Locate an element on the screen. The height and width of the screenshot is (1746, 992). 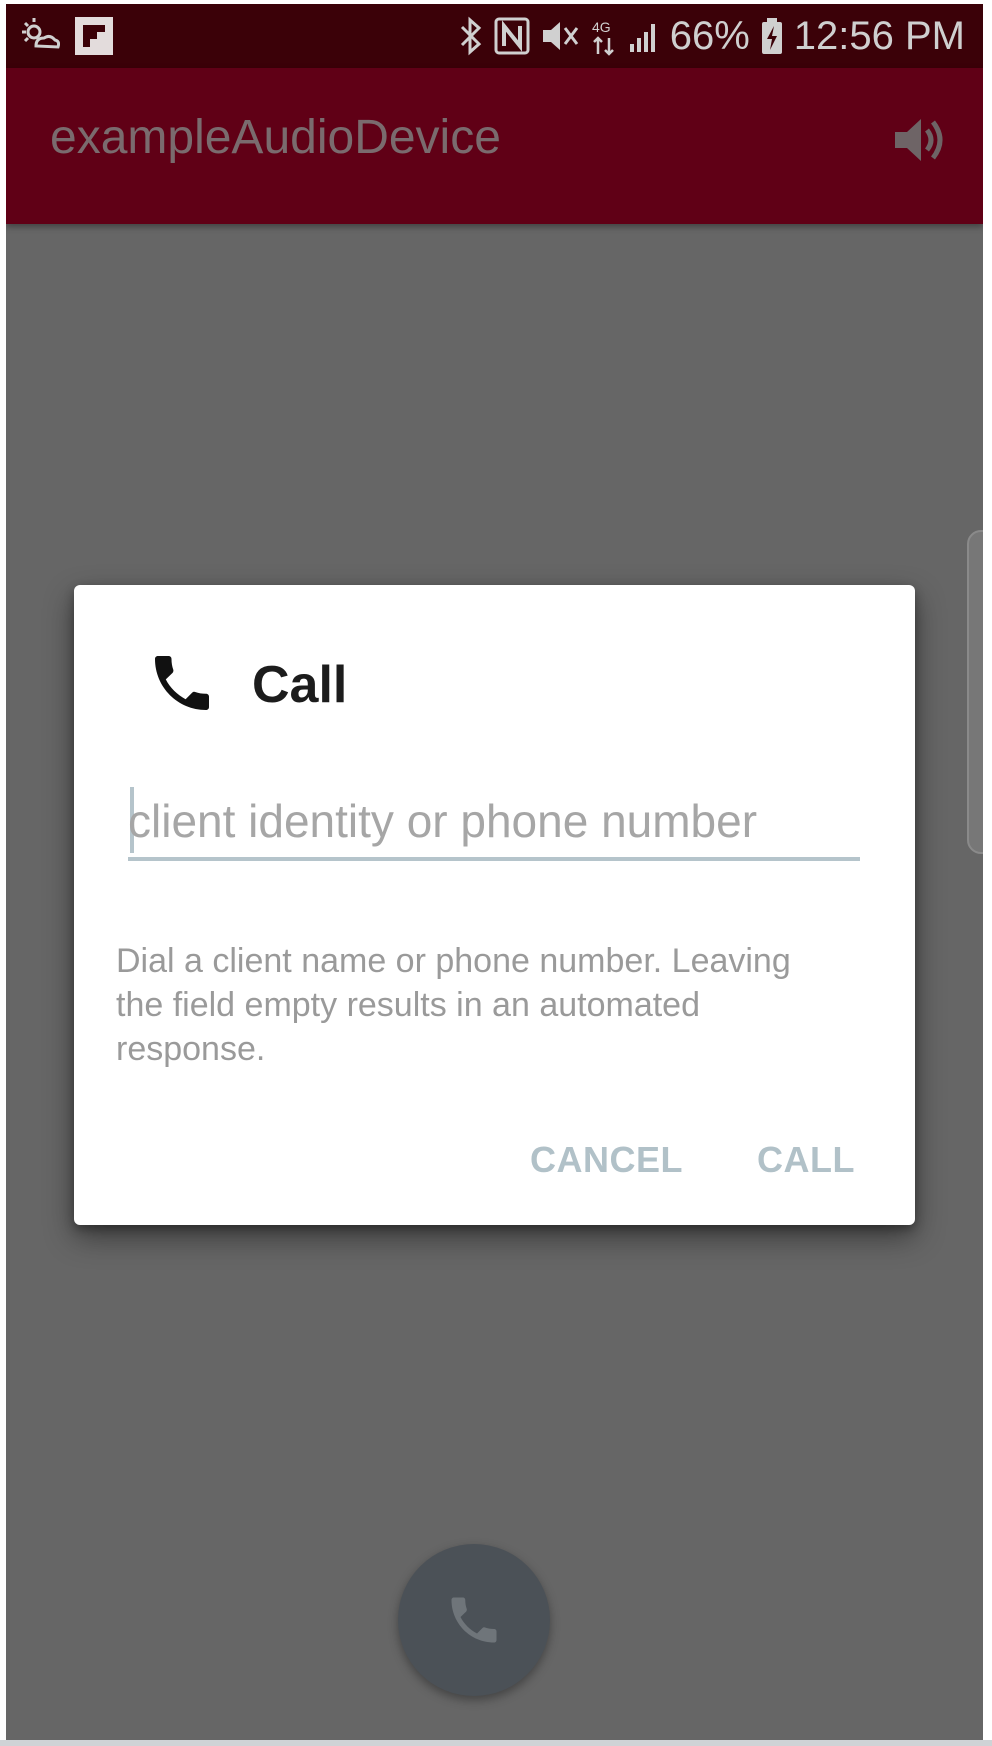
signal-icon is located at coordinates (644, 36).